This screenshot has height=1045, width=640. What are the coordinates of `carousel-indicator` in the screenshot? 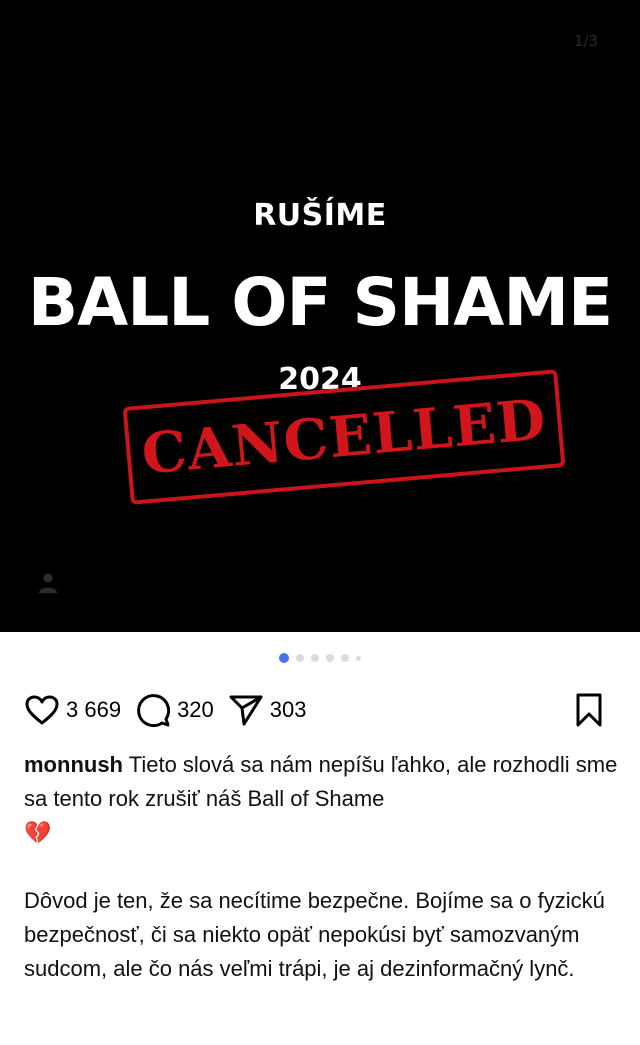 It's located at (320, 658).